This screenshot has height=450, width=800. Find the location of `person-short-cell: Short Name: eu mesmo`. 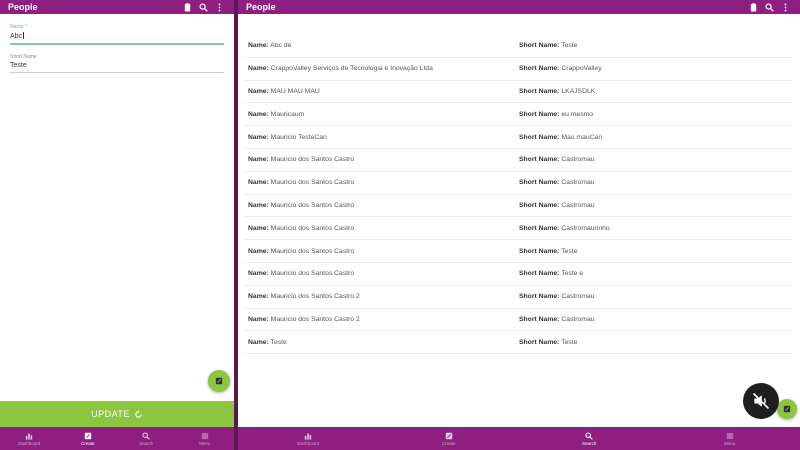

person-short-cell: Short Name: eu mesmo is located at coordinates (655, 114).